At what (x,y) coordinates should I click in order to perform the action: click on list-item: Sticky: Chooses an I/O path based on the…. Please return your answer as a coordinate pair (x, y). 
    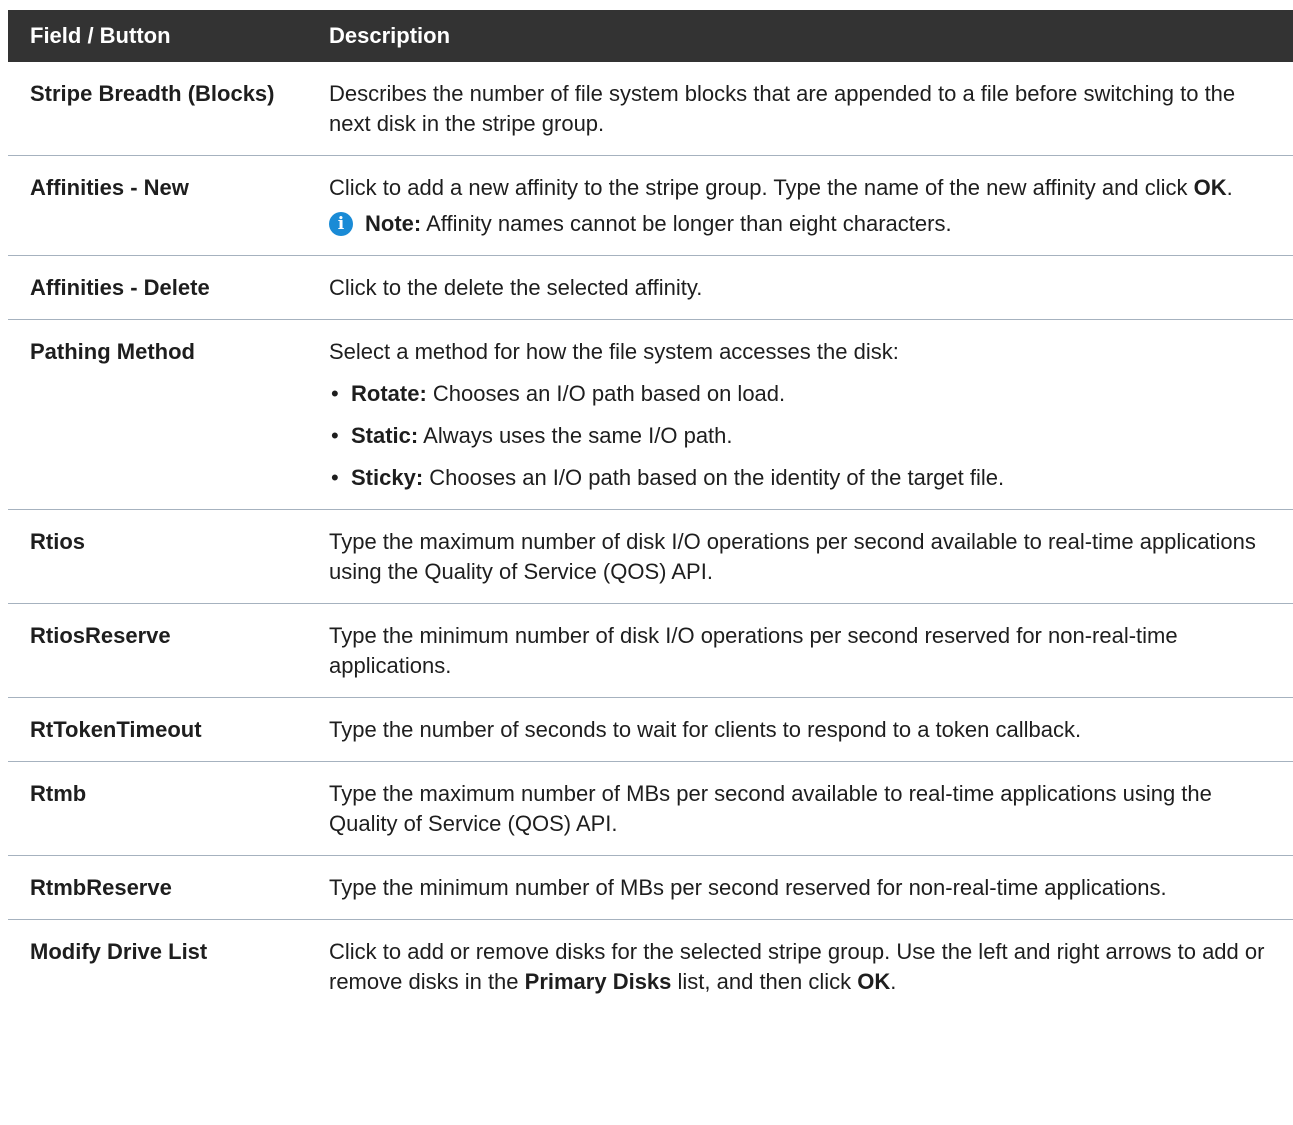
    Looking at the image, I should click on (801, 478).